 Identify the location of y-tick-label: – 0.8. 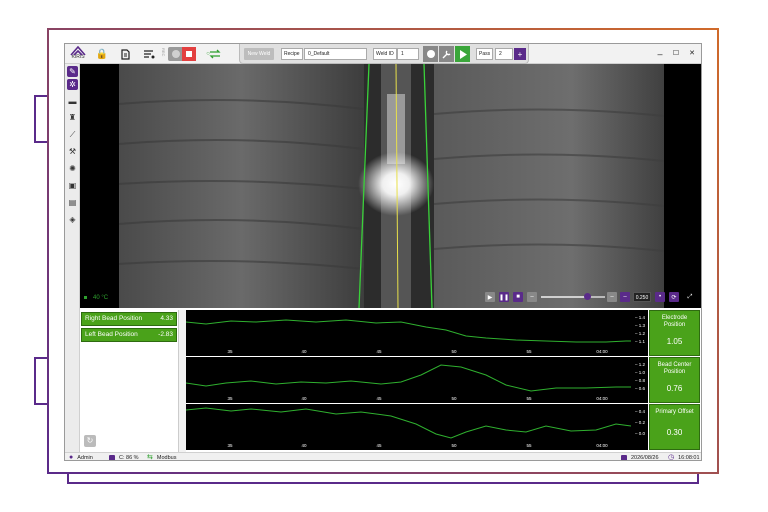
(640, 380).